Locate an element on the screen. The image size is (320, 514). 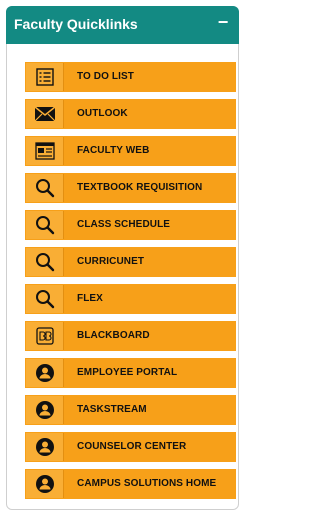
quicklink-curricunet: CURRICUNET is located at coordinates (130, 262).